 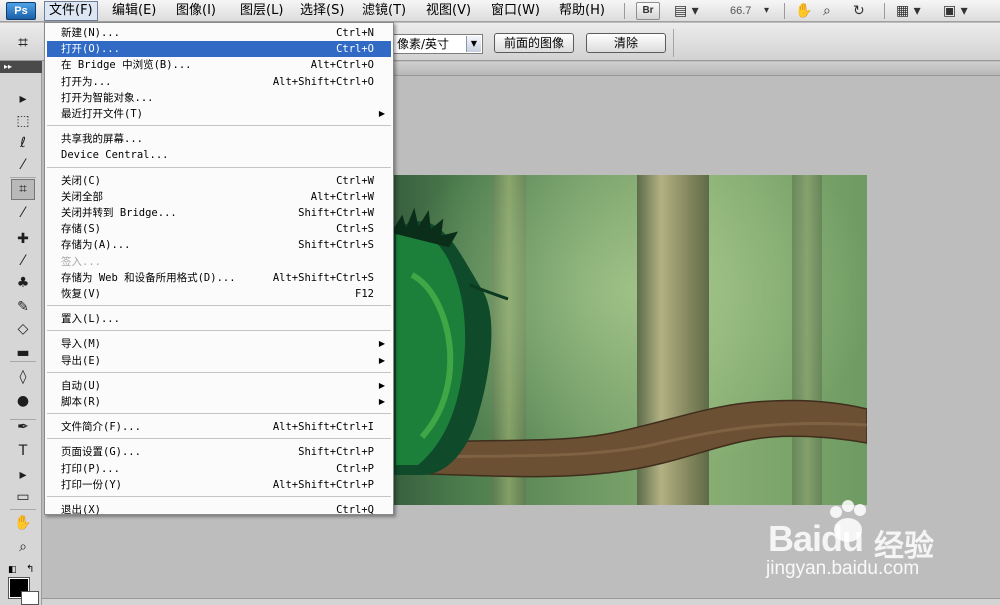 What do you see at coordinates (381, 360) in the screenshot?
I see `submenu-arrow-icon: ▶` at bounding box center [381, 360].